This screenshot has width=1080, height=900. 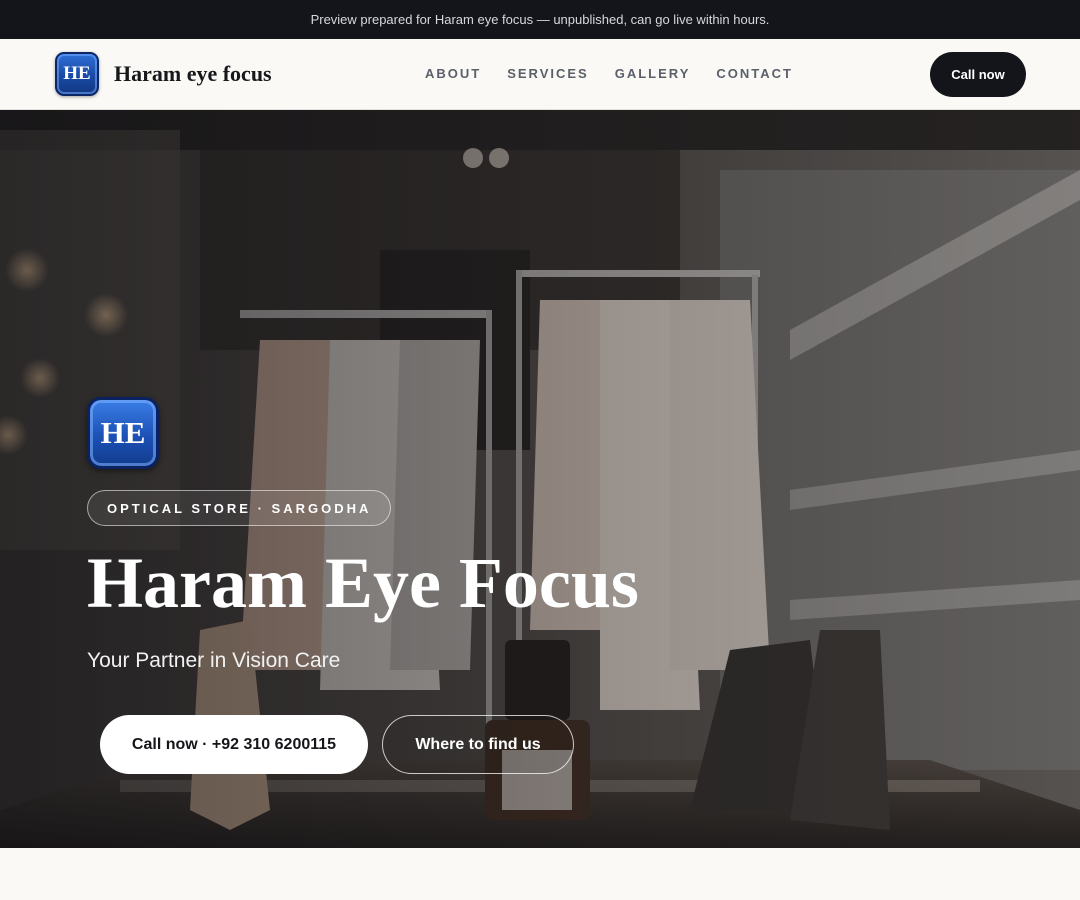 What do you see at coordinates (548, 73) in the screenshot?
I see `nav-link-services: SERVICES` at bounding box center [548, 73].